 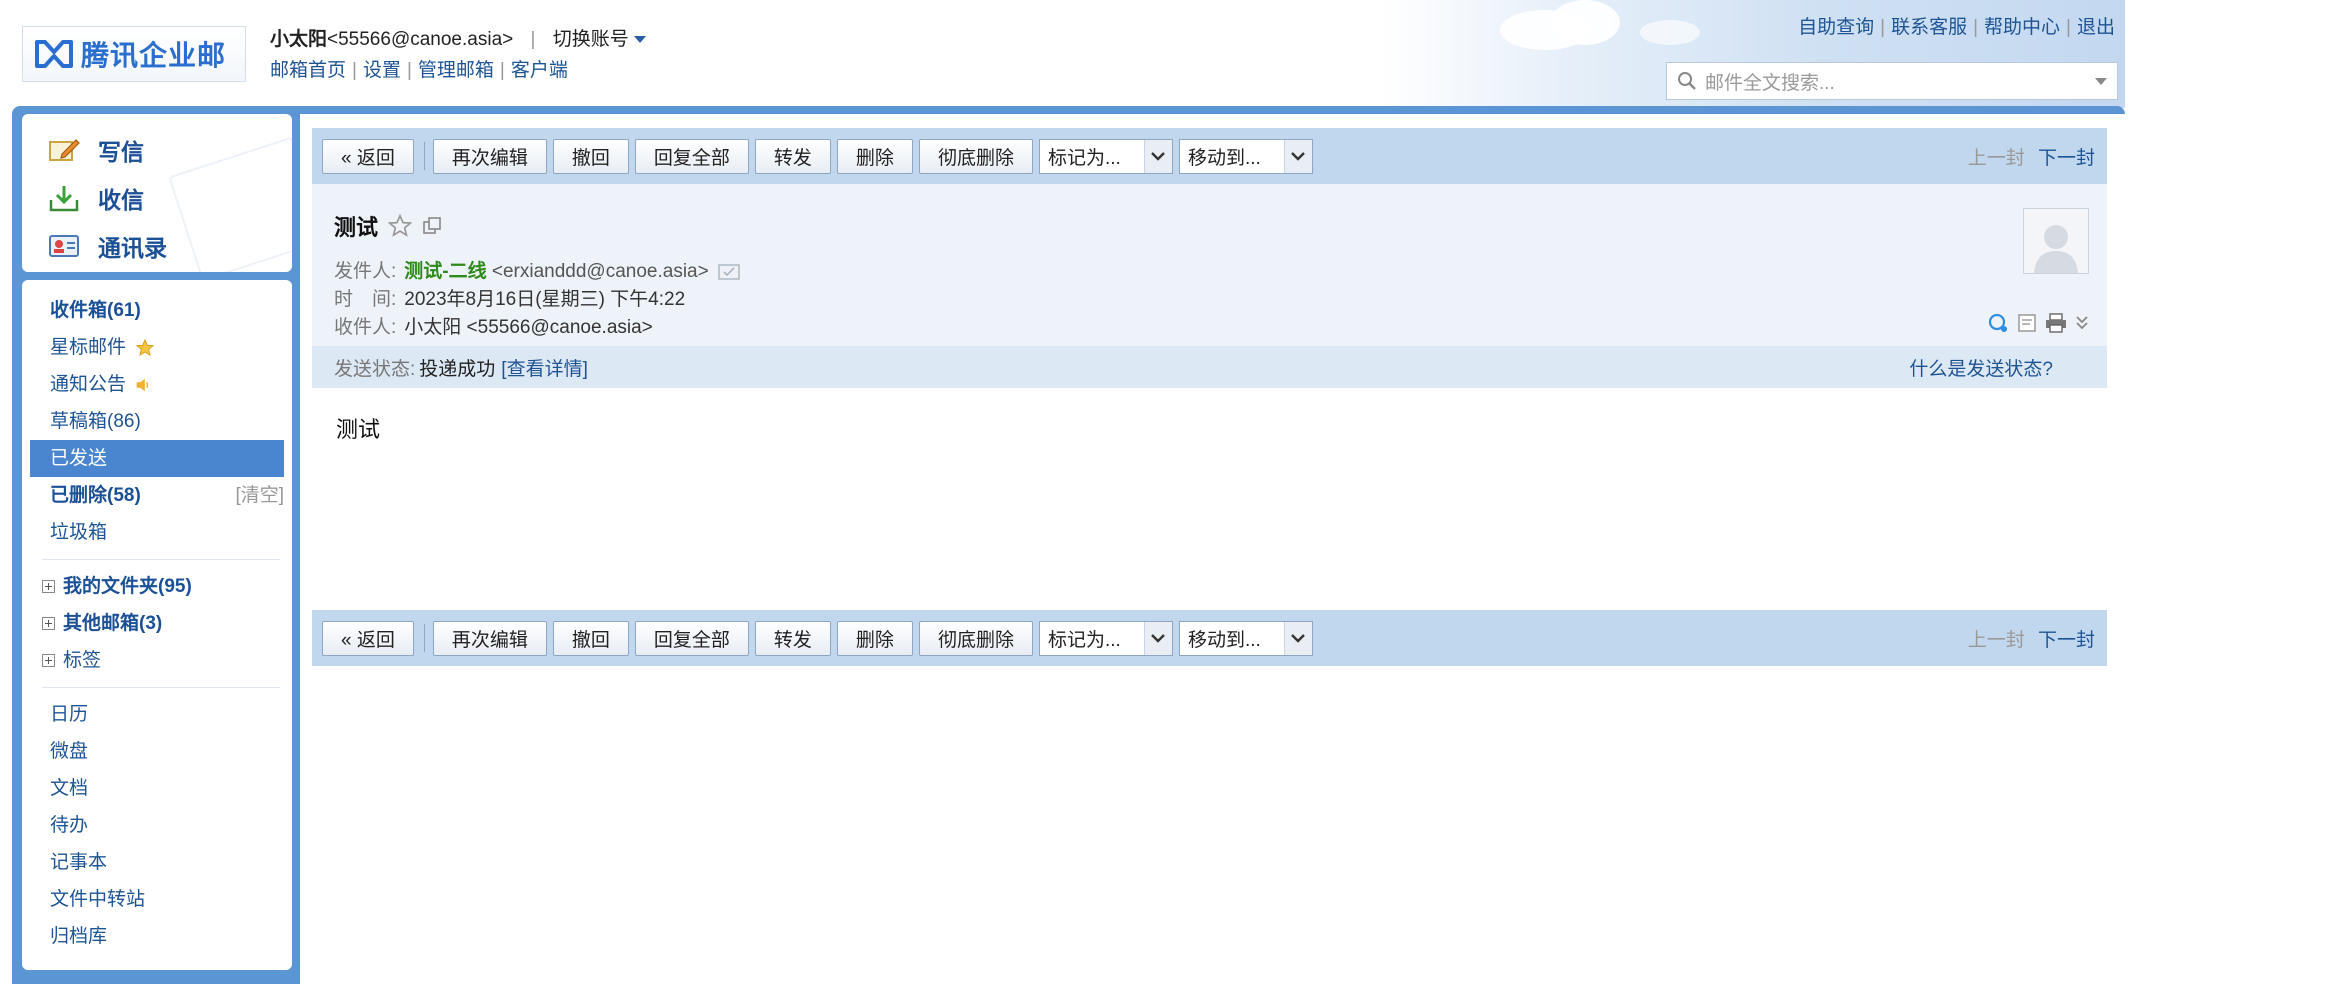 I want to click on divider, so click(x=161, y=559).